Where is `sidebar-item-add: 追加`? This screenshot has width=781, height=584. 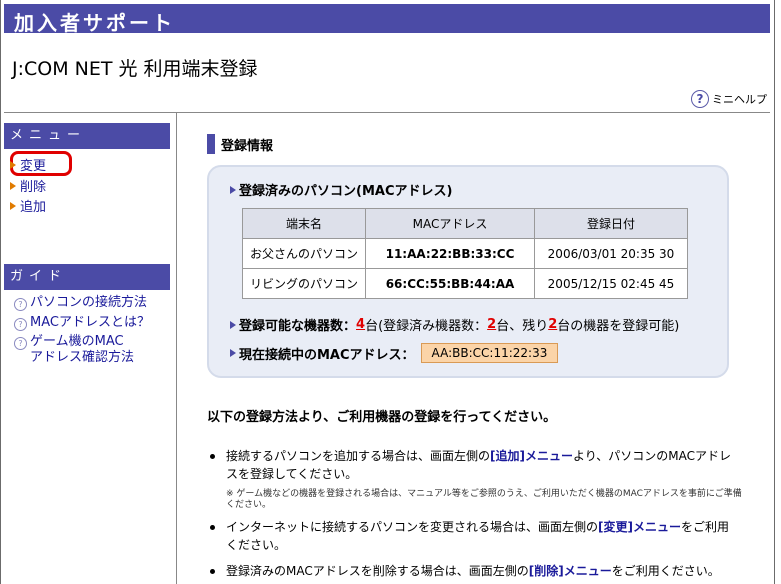 sidebar-item-add: 追加 is located at coordinates (28, 205).